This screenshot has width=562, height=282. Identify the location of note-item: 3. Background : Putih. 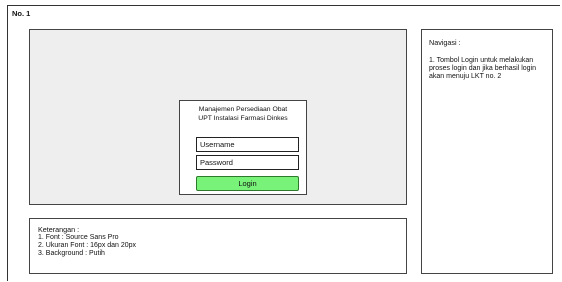
(71, 253).